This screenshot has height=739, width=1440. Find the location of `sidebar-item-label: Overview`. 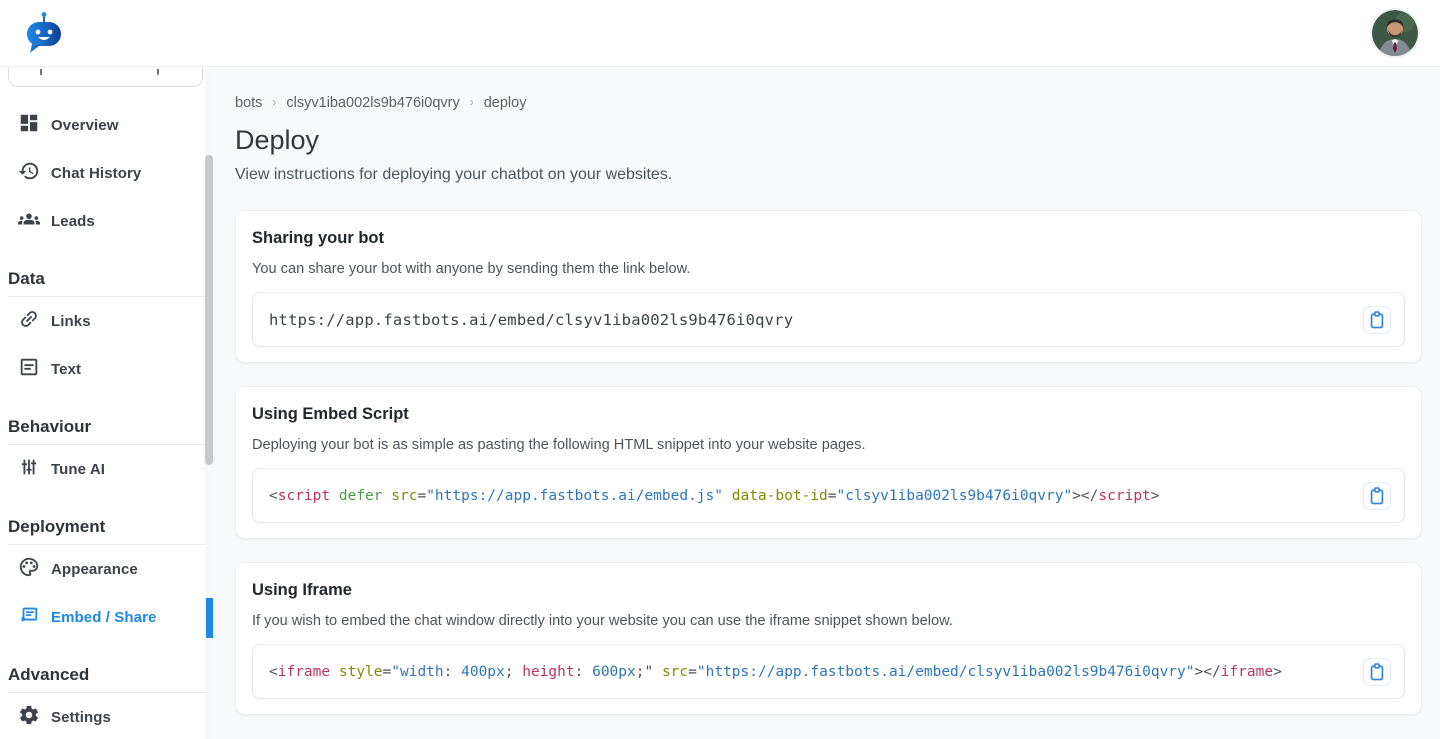

sidebar-item-label: Overview is located at coordinates (85, 125).